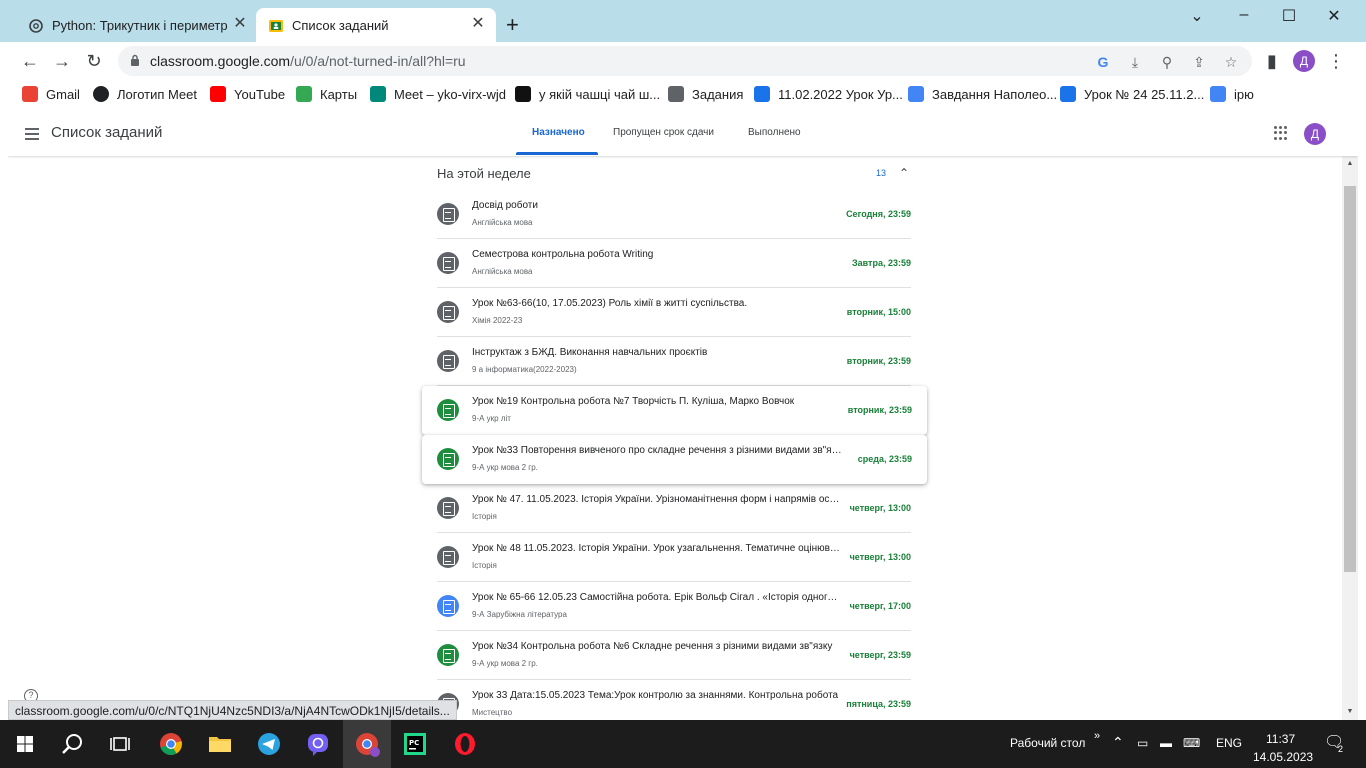 The image size is (1366, 768). Describe the element at coordinates (1336, 61) in the screenshot. I see `menu-kebab-icon: ⋮` at that location.